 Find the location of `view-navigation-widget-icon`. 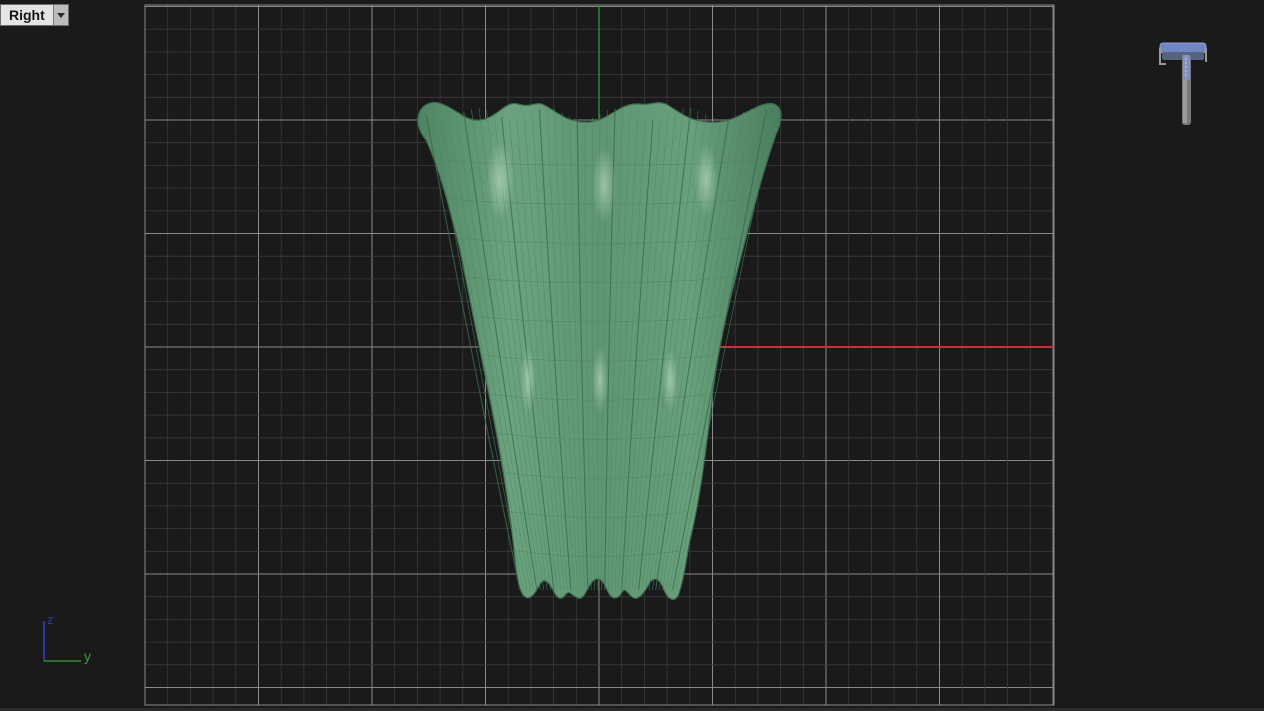

view-navigation-widget-icon is located at coordinates (1183, 83).